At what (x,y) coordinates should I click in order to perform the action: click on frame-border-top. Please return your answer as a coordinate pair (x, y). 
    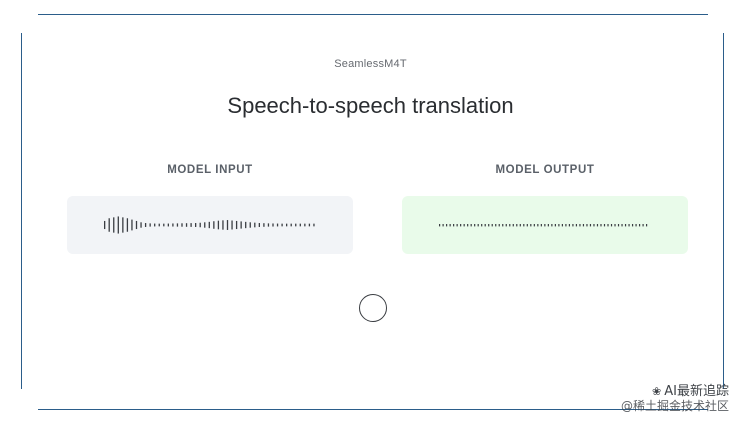
    Looking at the image, I should click on (373, 14).